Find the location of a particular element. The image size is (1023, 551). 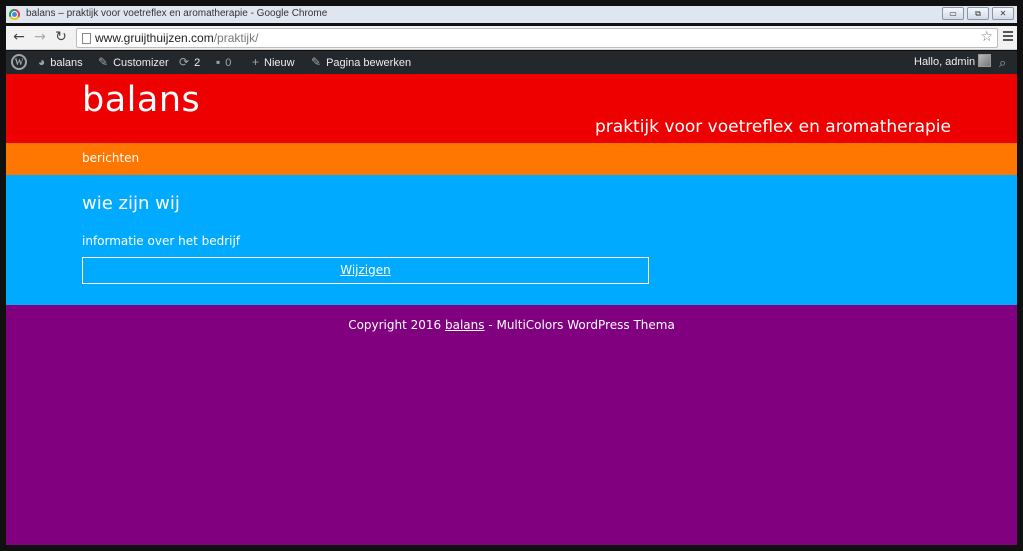

url-text: www.gruijthuijzen.com/praktijk/ is located at coordinates (176, 38).